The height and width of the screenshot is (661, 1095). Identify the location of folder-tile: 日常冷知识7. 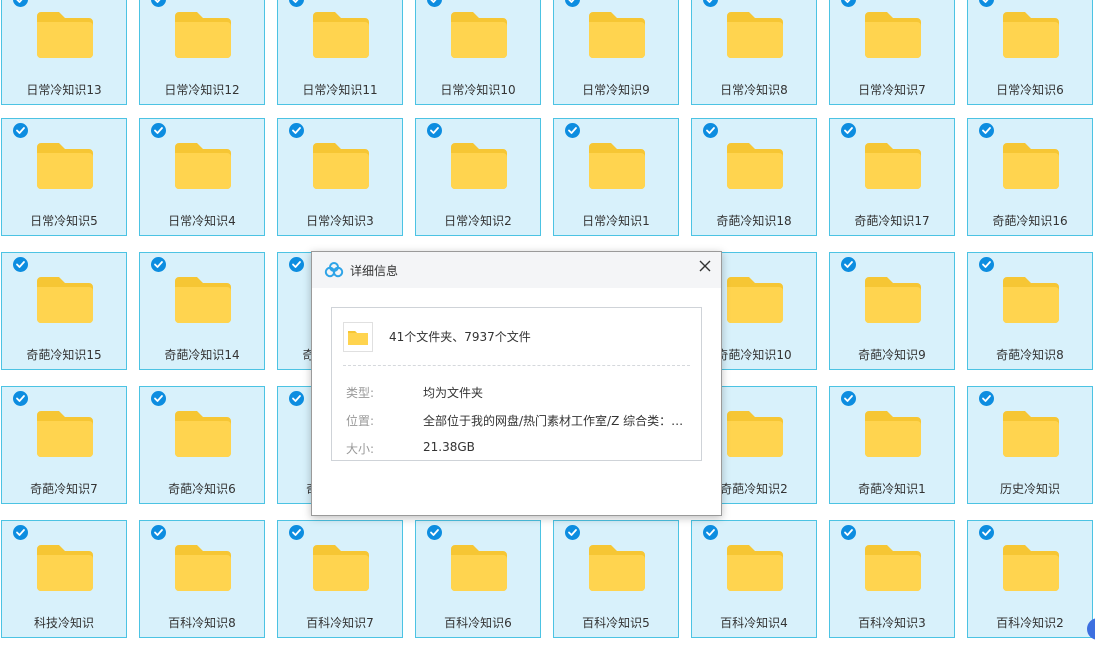
(892, 52).